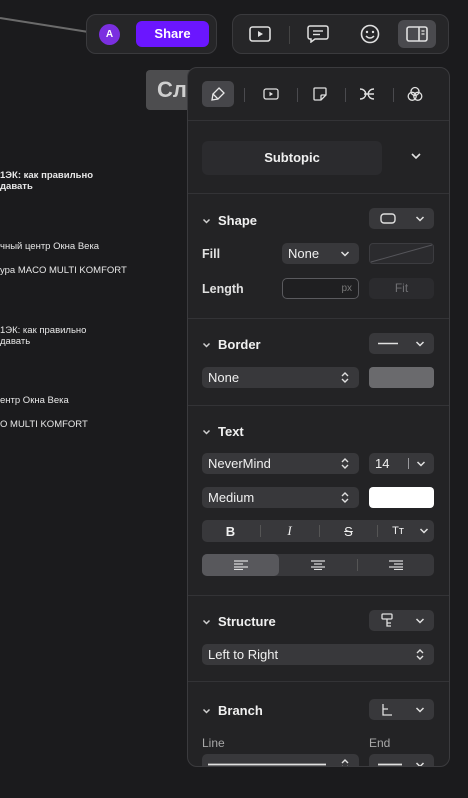 This screenshot has width=468, height=798. What do you see at coordinates (267, 764) in the screenshot?
I see `line-preview-icon` at bounding box center [267, 764].